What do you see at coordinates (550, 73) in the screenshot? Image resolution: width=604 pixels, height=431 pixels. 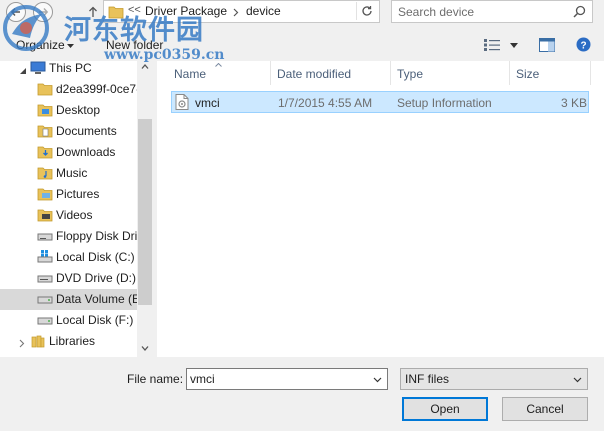 I see `column-header-size: Size` at bounding box center [550, 73].